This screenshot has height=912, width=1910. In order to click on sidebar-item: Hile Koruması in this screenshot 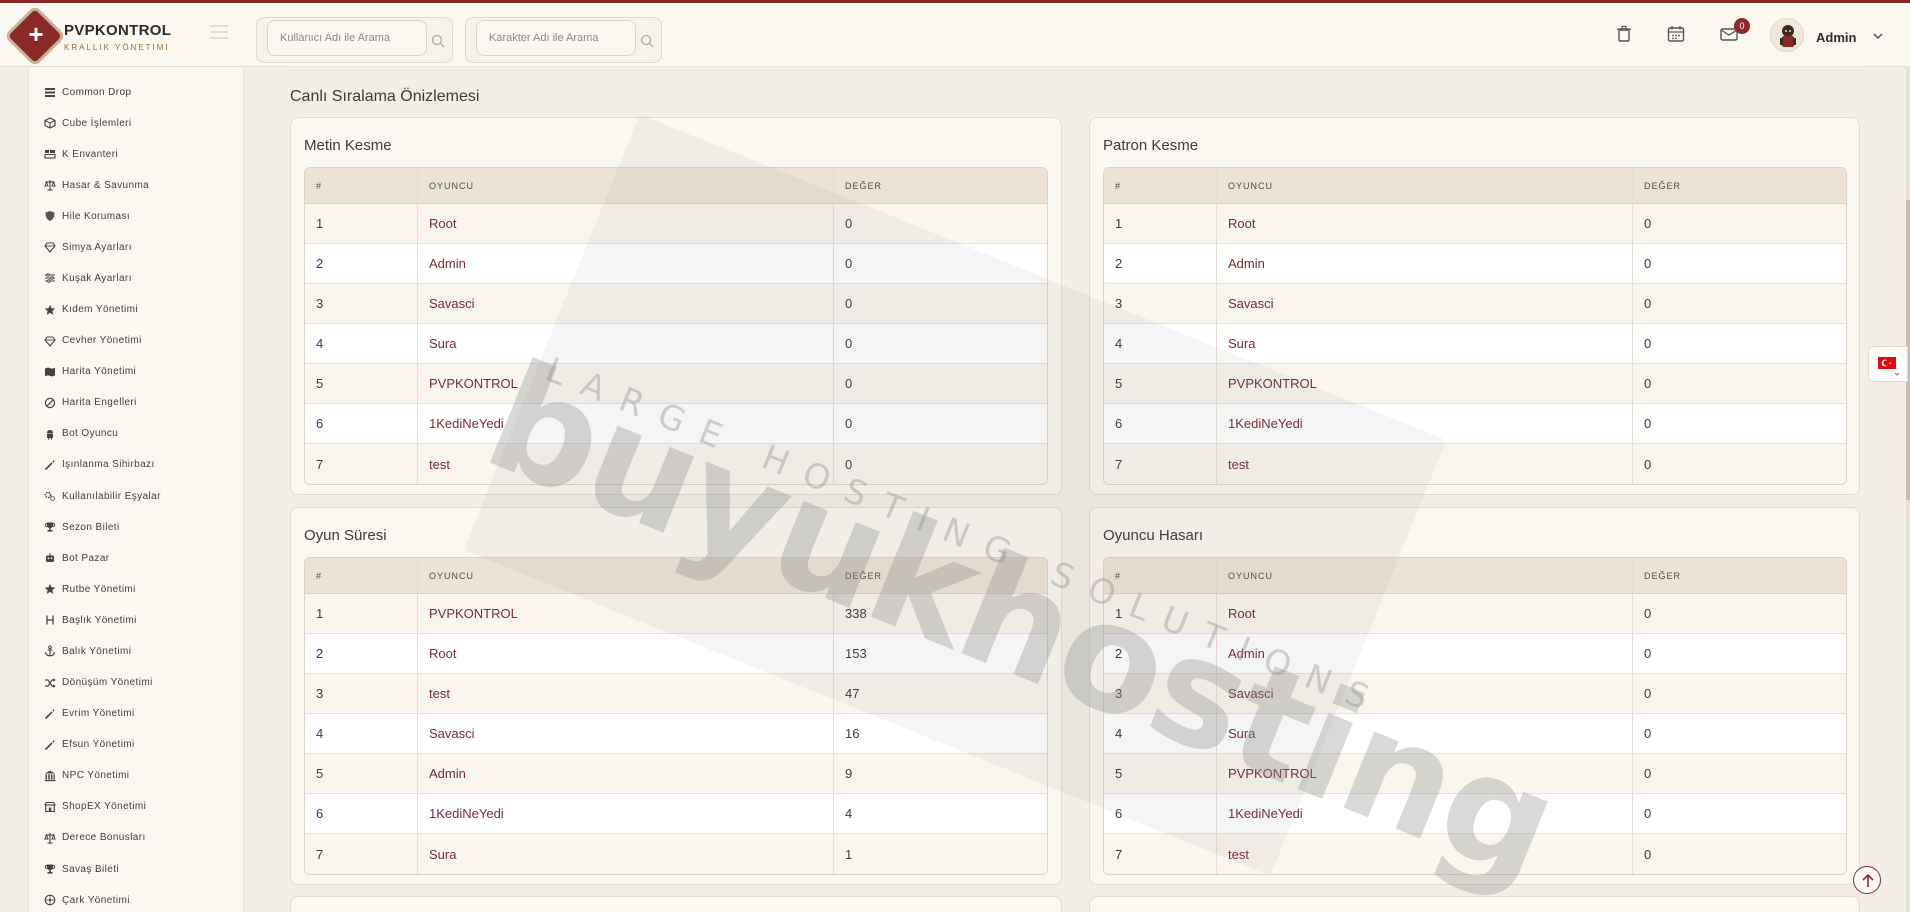, I will do `click(138, 216)`.